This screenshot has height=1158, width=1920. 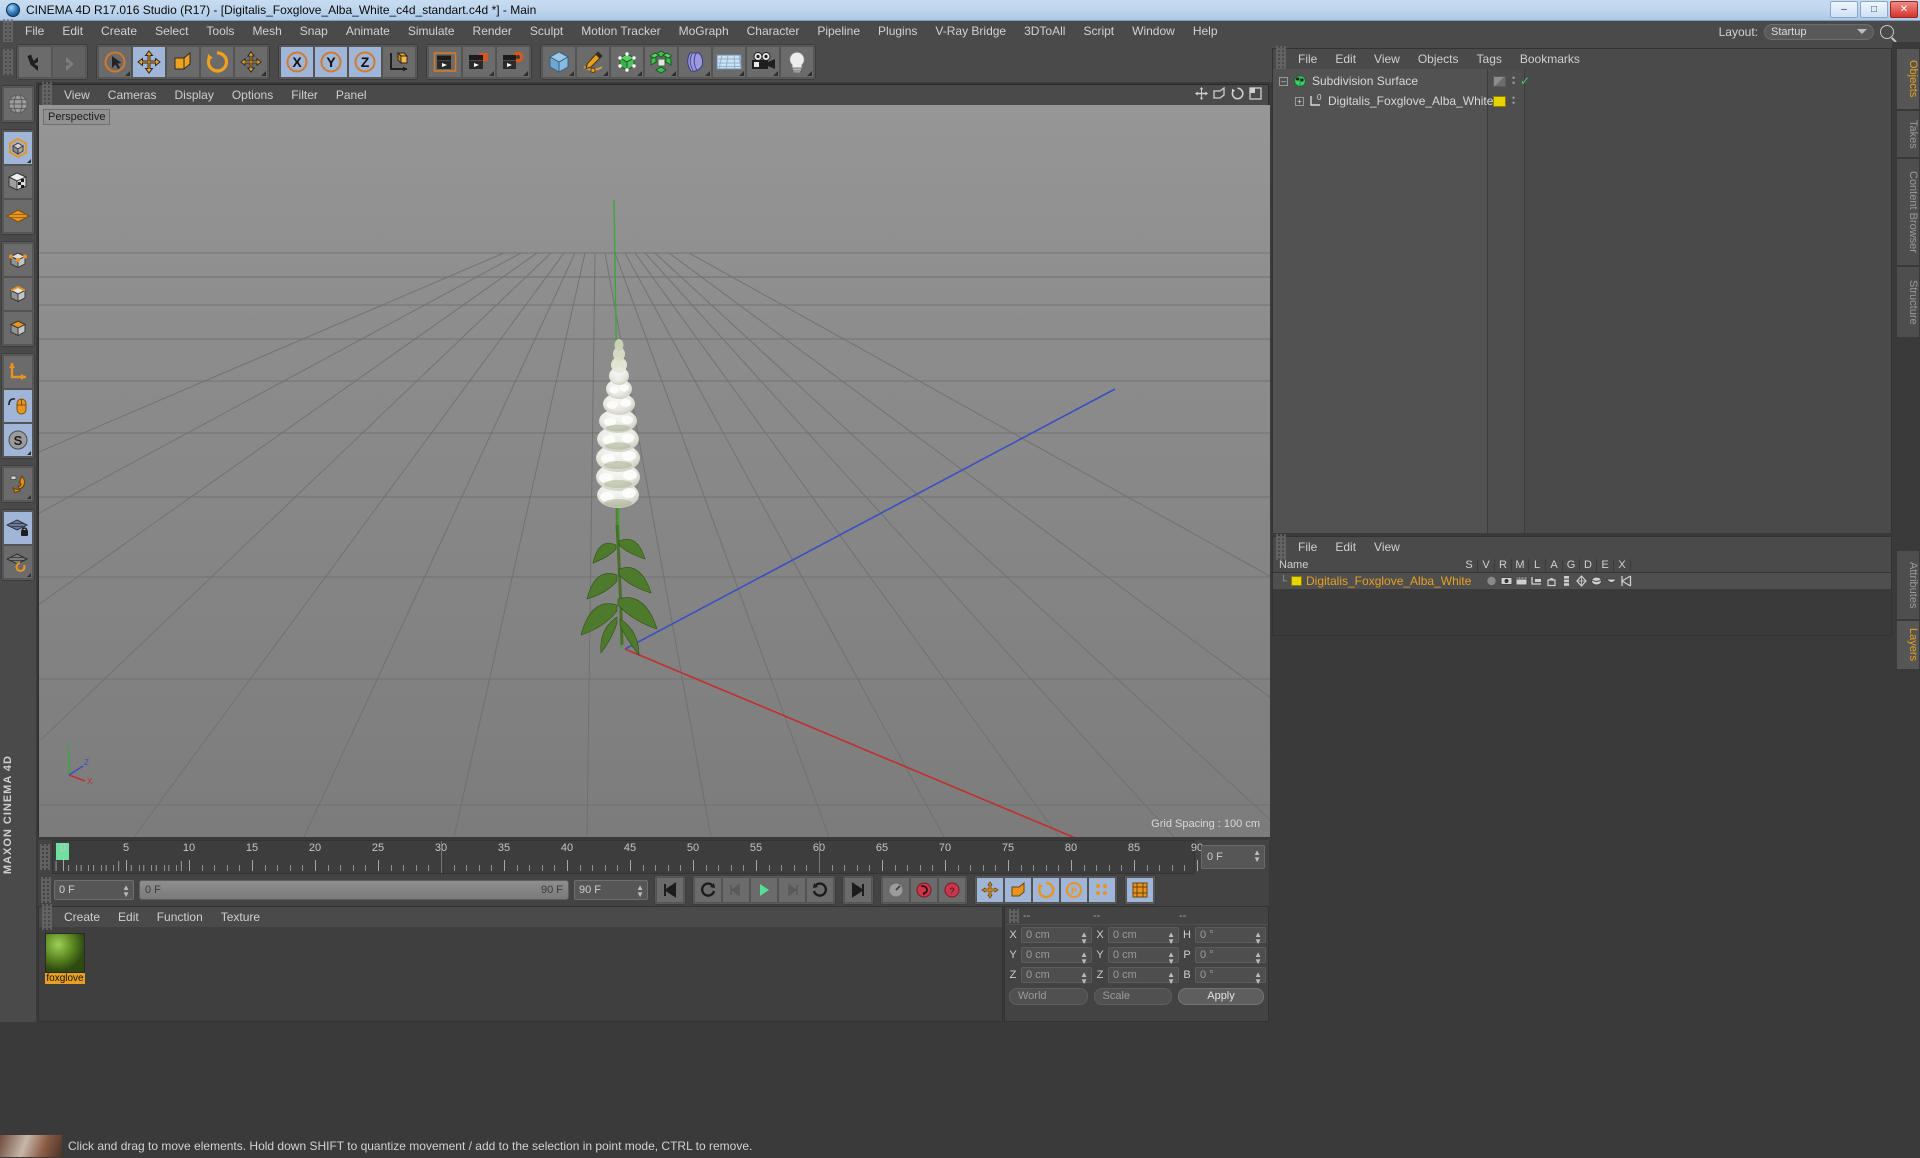 I want to click on move-duplicate-tool, so click(x=251, y=62).